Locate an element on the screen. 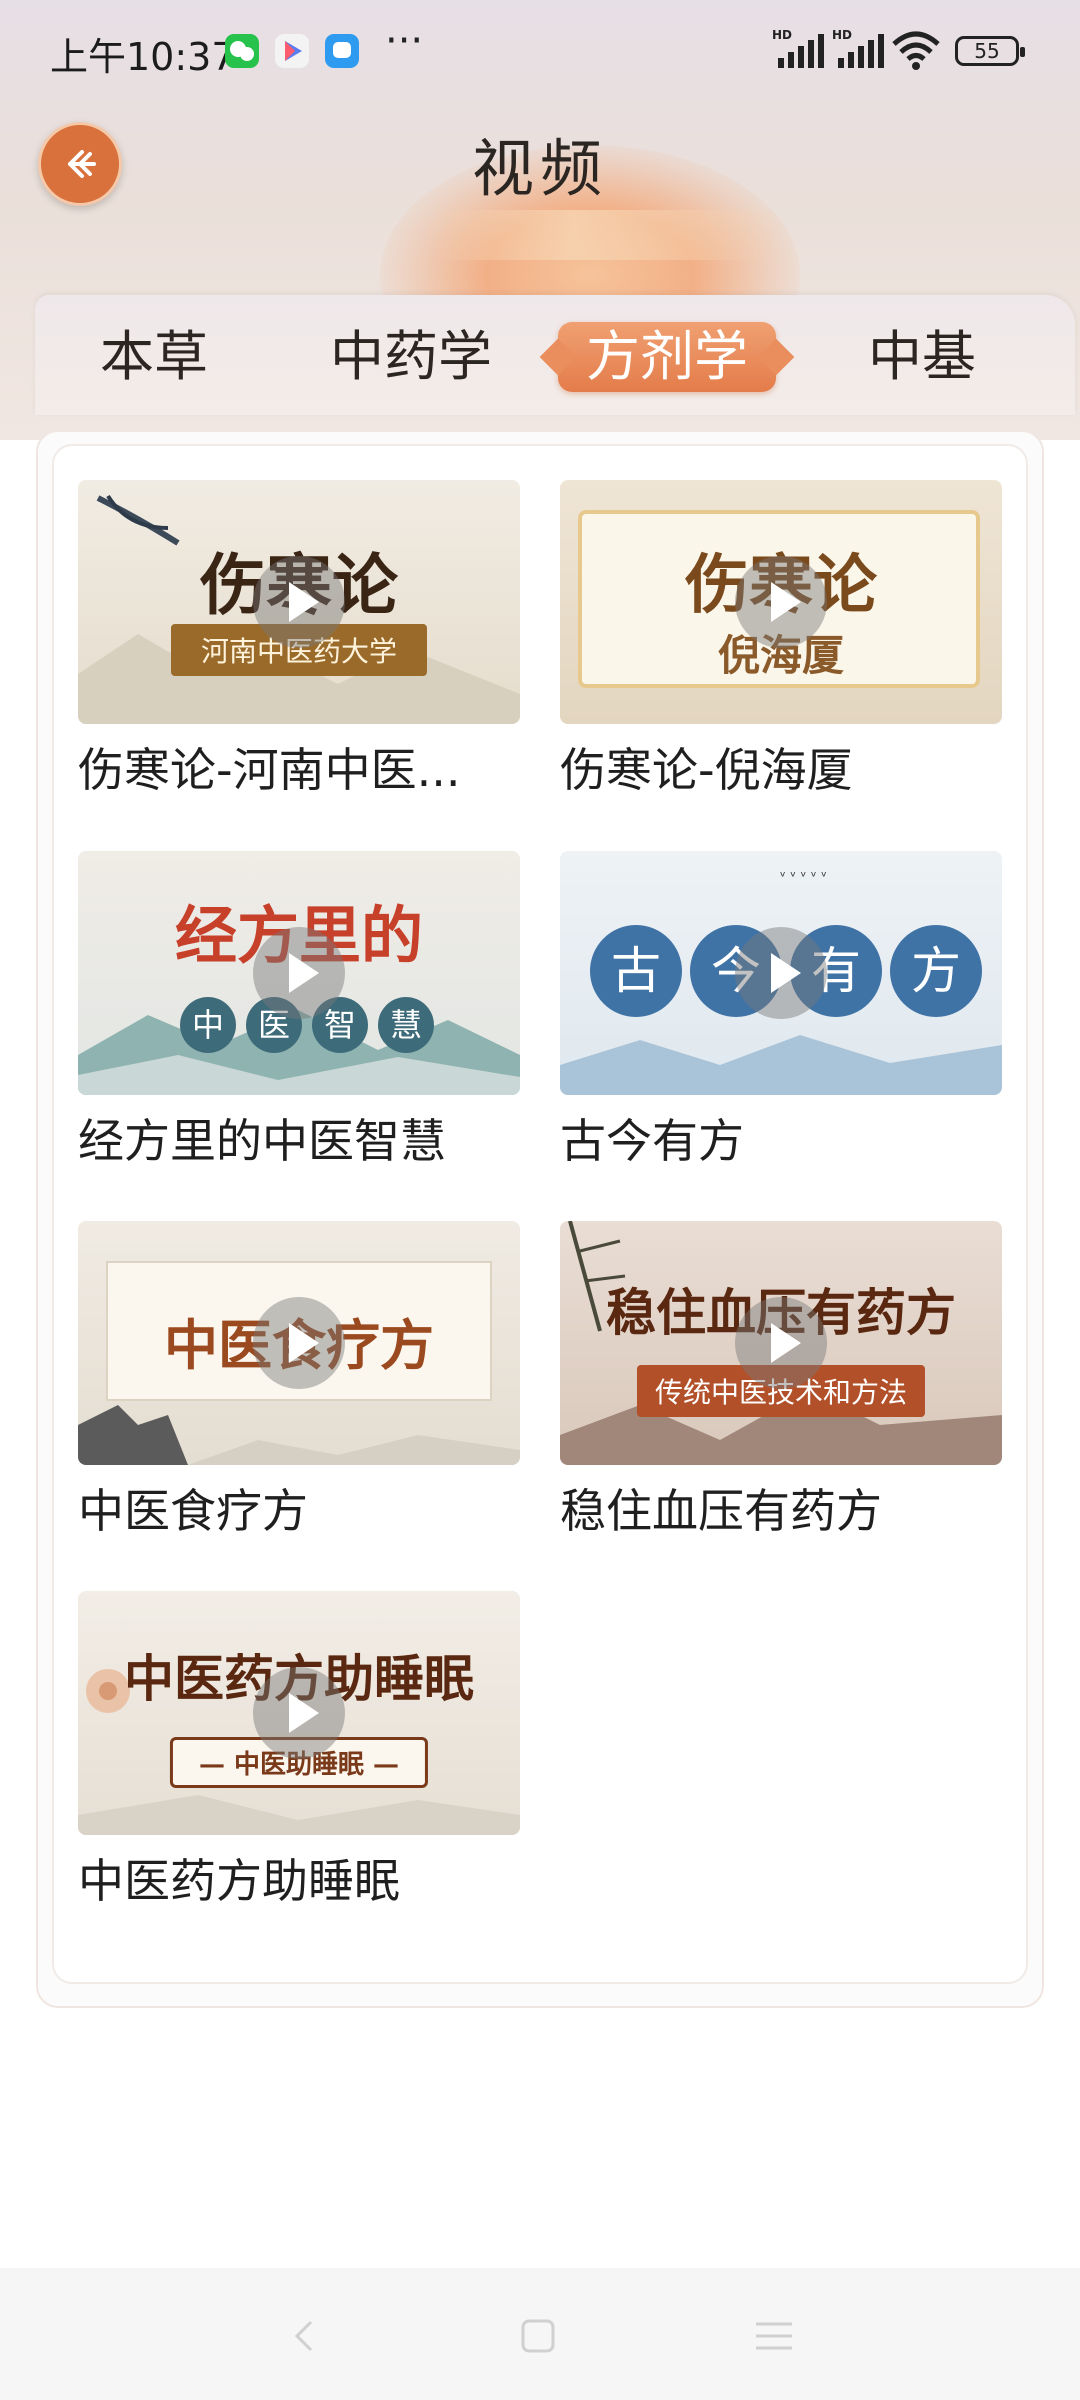 The width and height of the screenshot is (1080, 2400). tab-bencao: 本草 is located at coordinates (154, 357).